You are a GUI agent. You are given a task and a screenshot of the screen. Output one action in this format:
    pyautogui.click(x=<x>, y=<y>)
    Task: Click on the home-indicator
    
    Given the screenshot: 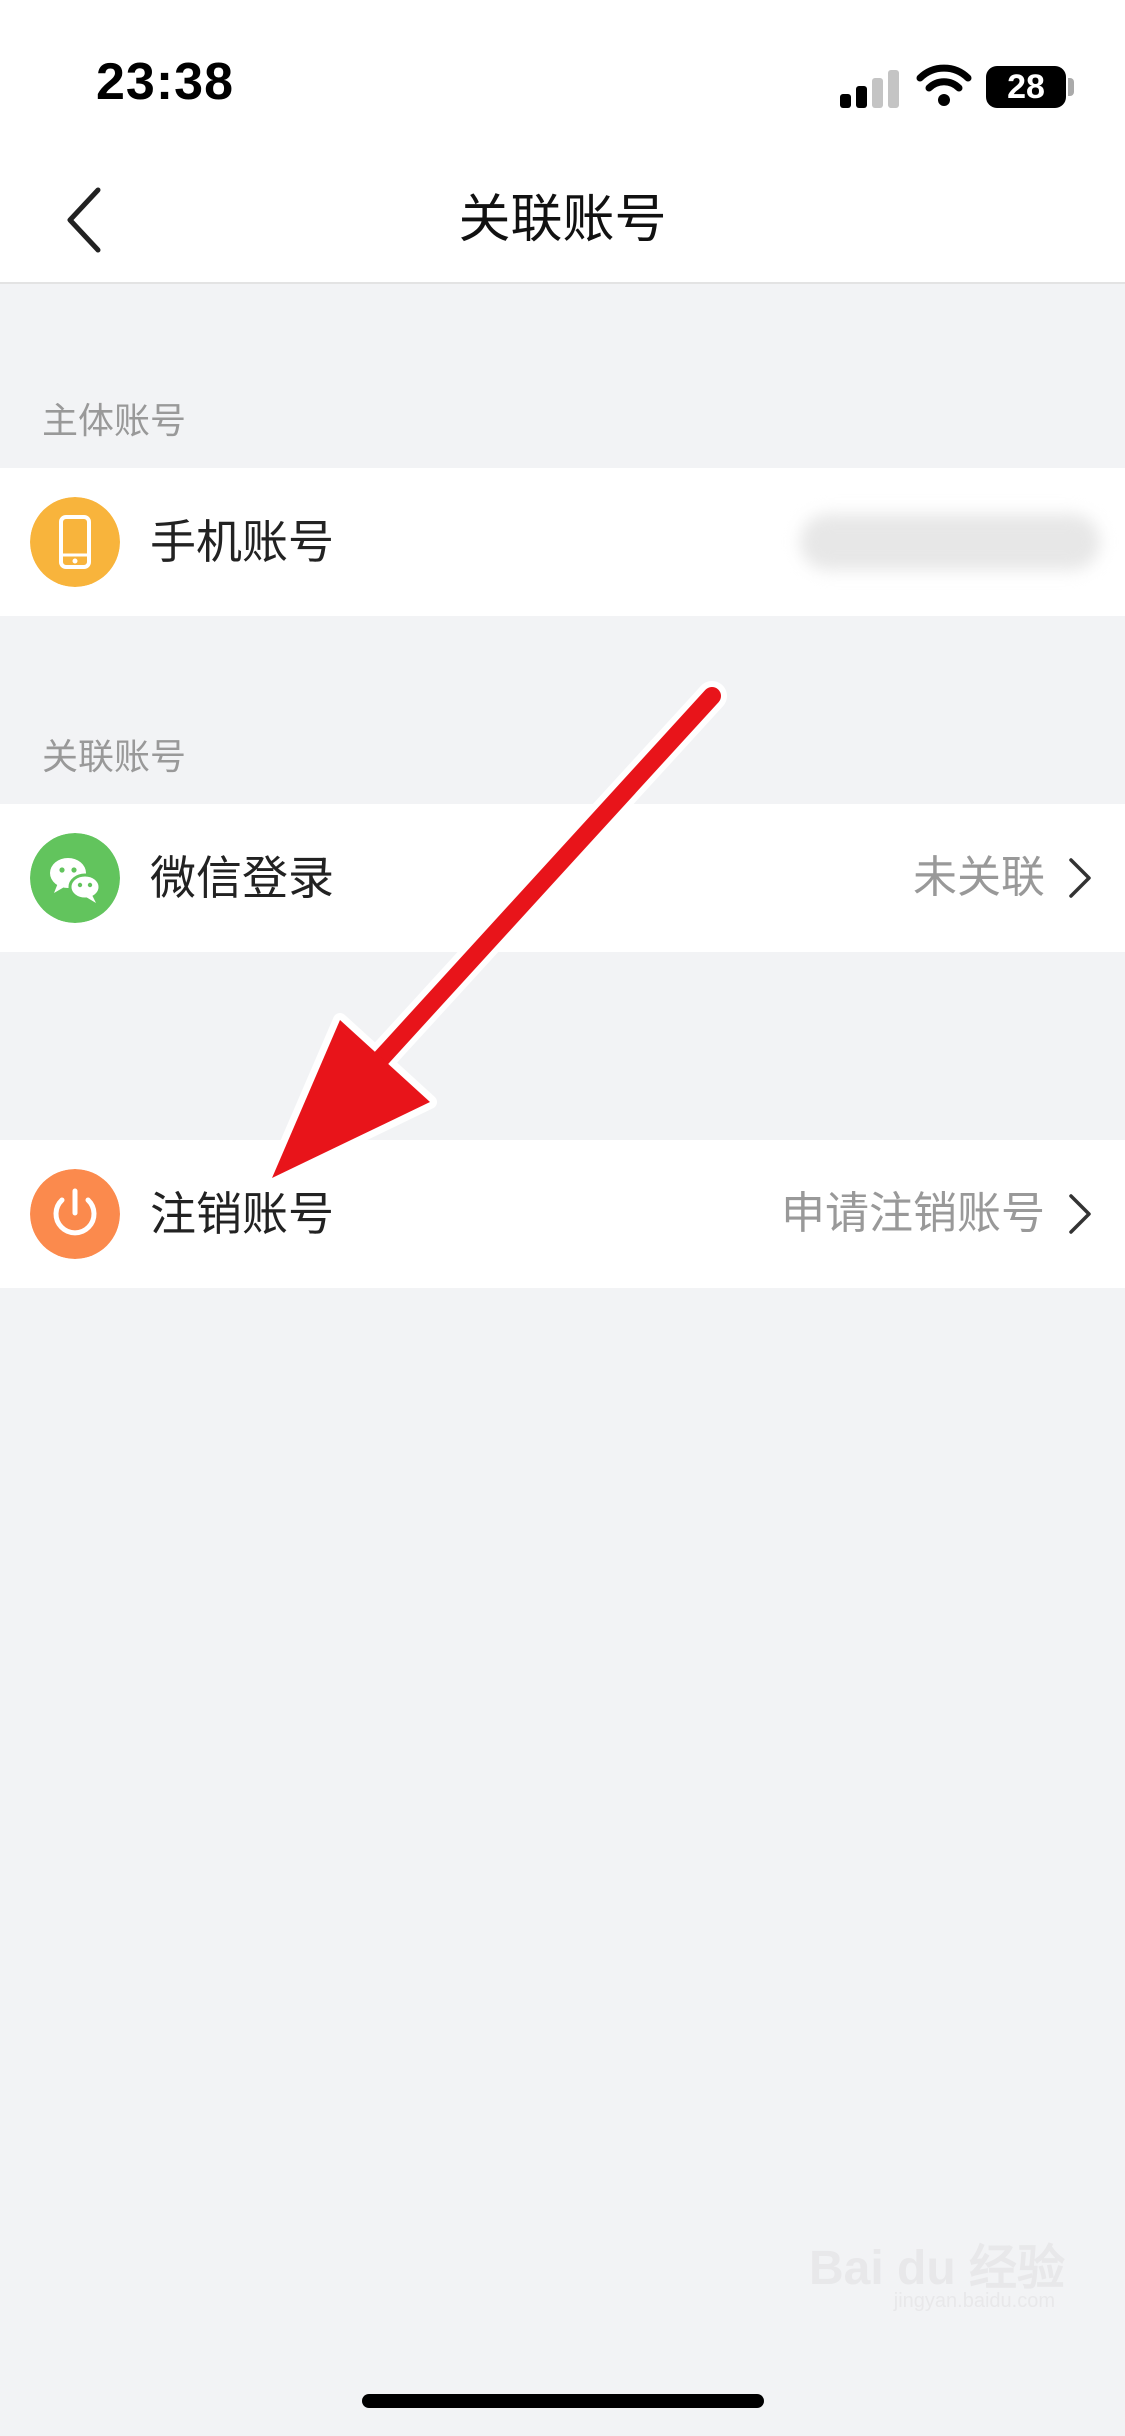 What is the action you would take?
    pyautogui.click(x=563, y=2401)
    